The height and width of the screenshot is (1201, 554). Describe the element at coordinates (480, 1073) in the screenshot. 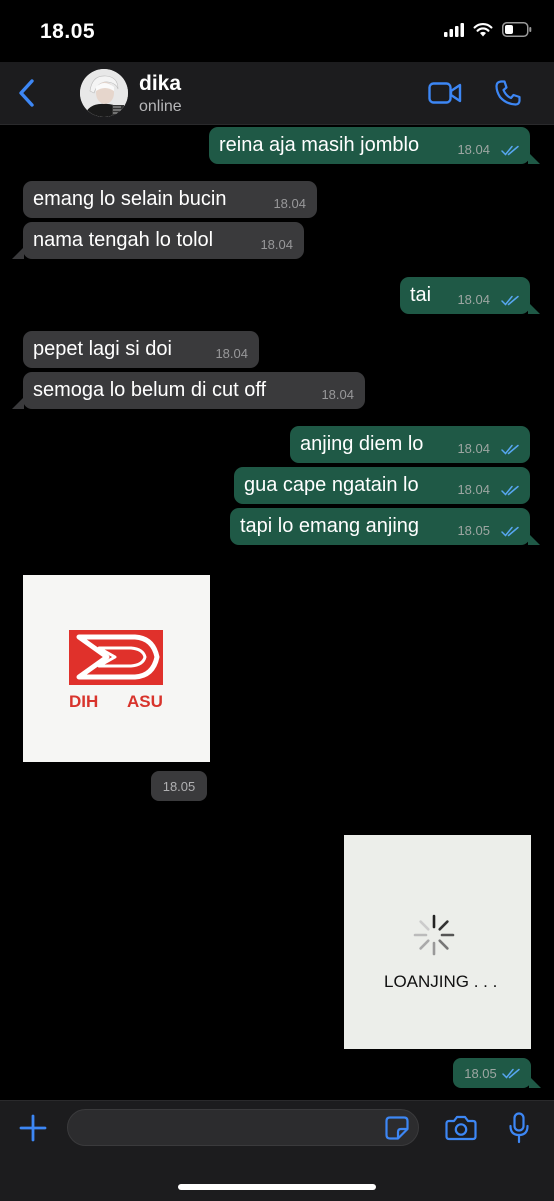

I see `image-time: 18.05` at that location.